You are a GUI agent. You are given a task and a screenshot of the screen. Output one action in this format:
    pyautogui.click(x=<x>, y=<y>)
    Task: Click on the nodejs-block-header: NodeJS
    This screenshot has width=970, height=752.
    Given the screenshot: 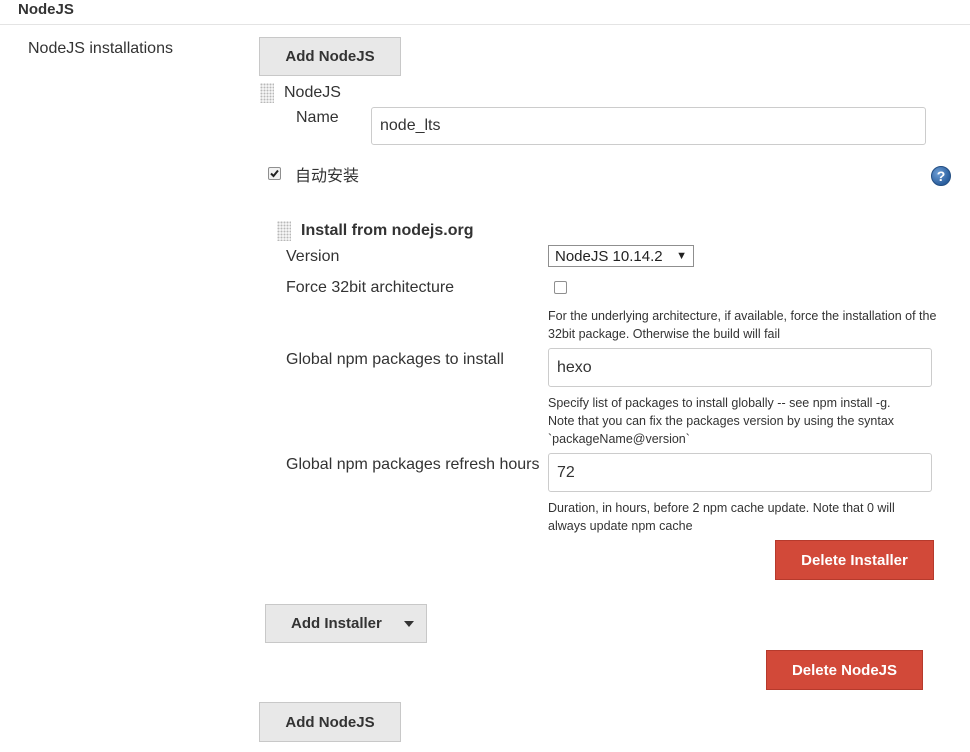 What is the action you would take?
    pyautogui.click(x=312, y=92)
    